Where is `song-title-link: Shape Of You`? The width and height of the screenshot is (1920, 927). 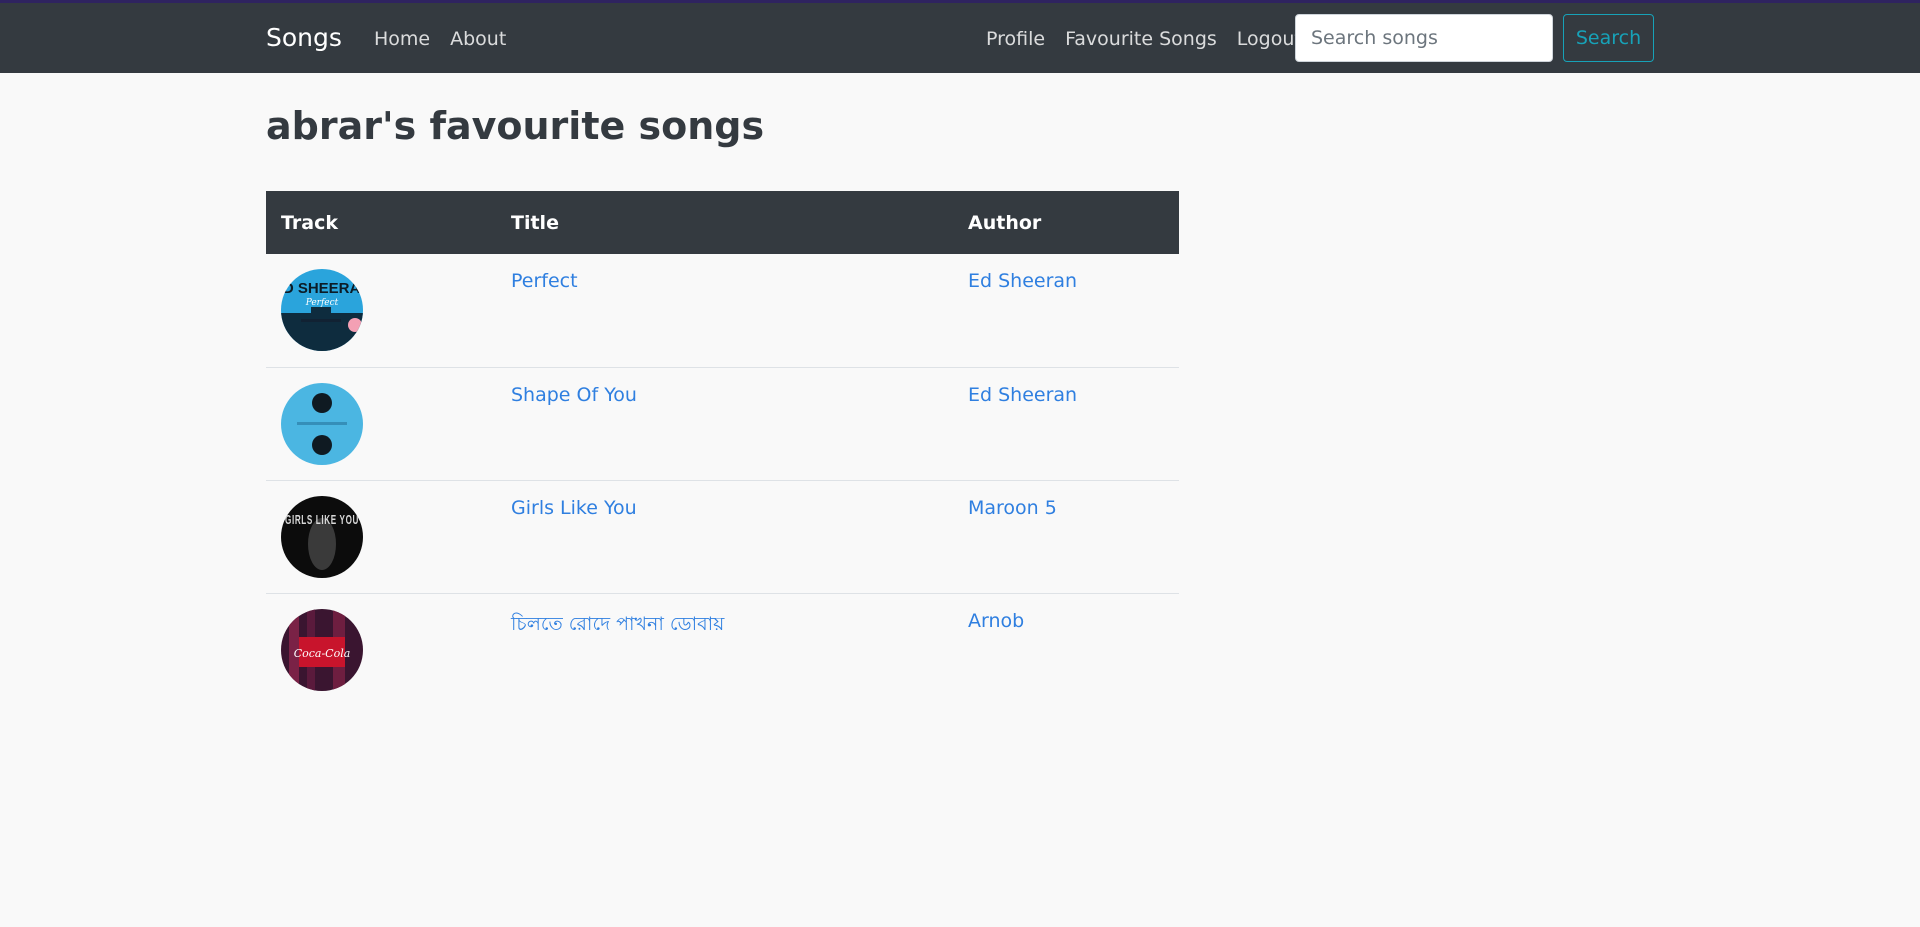 song-title-link: Shape Of You is located at coordinates (574, 394).